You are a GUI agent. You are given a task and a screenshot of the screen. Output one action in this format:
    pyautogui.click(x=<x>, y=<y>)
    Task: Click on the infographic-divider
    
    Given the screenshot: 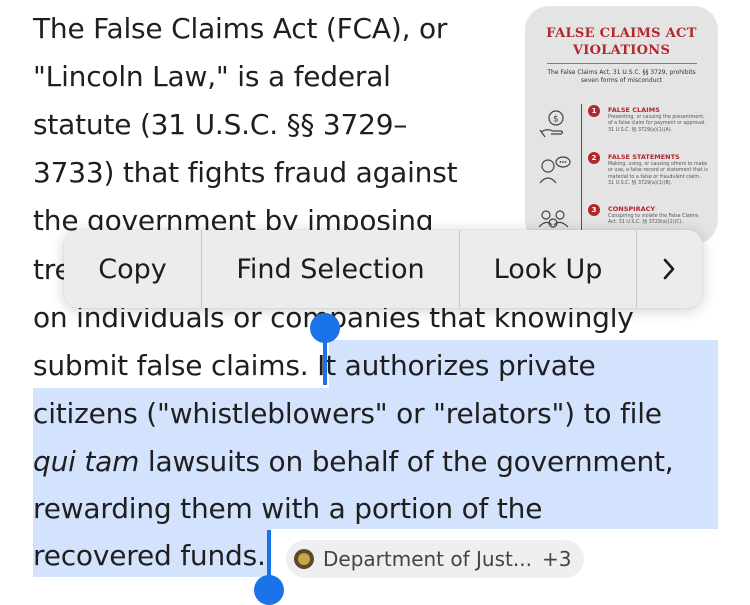 What is the action you would take?
    pyautogui.click(x=621, y=63)
    